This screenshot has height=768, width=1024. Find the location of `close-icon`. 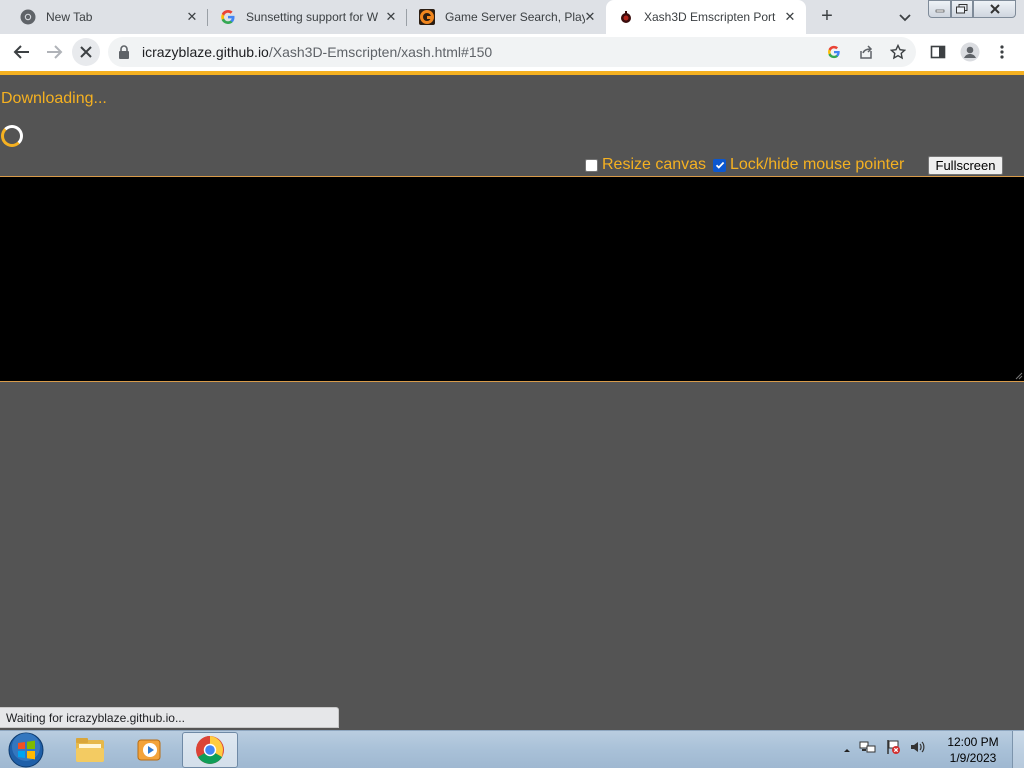

close-icon is located at coordinates (994, 9).